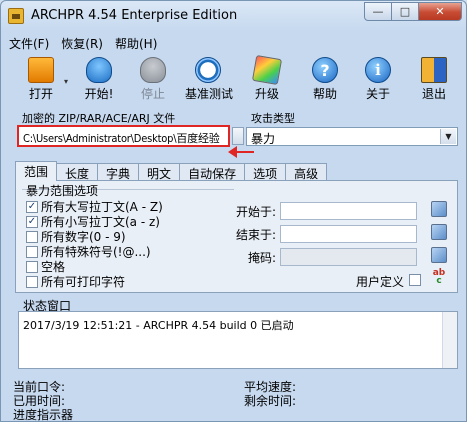 The width and height of the screenshot is (467, 422). What do you see at coordinates (118, 172) in the screenshot?
I see `tab-dictionary: 字典` at bounding box center [118, 172].